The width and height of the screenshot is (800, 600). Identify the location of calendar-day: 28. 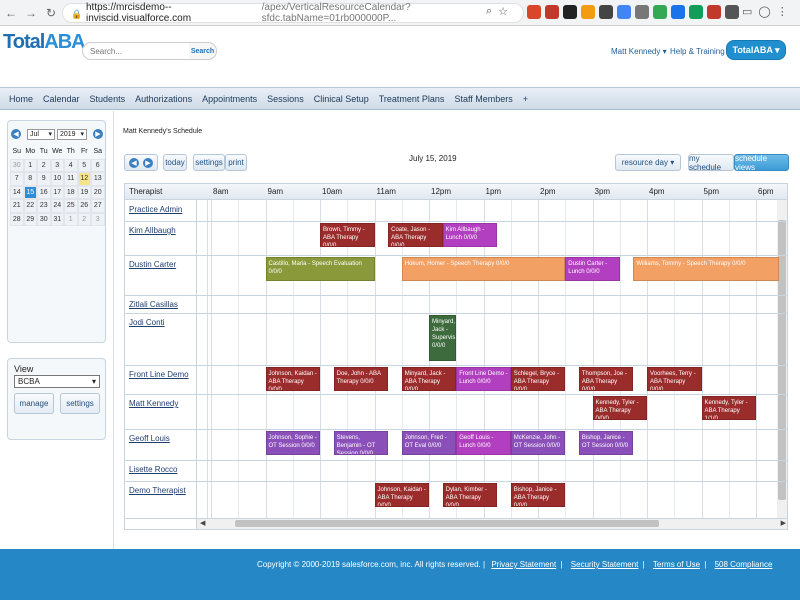
(17, 219).